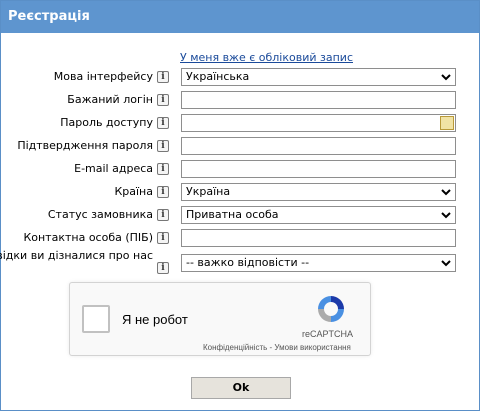 The height and width of the screenshot is (411, 480). I want to click on login-label: Бажаний логін, so click(110, 99).